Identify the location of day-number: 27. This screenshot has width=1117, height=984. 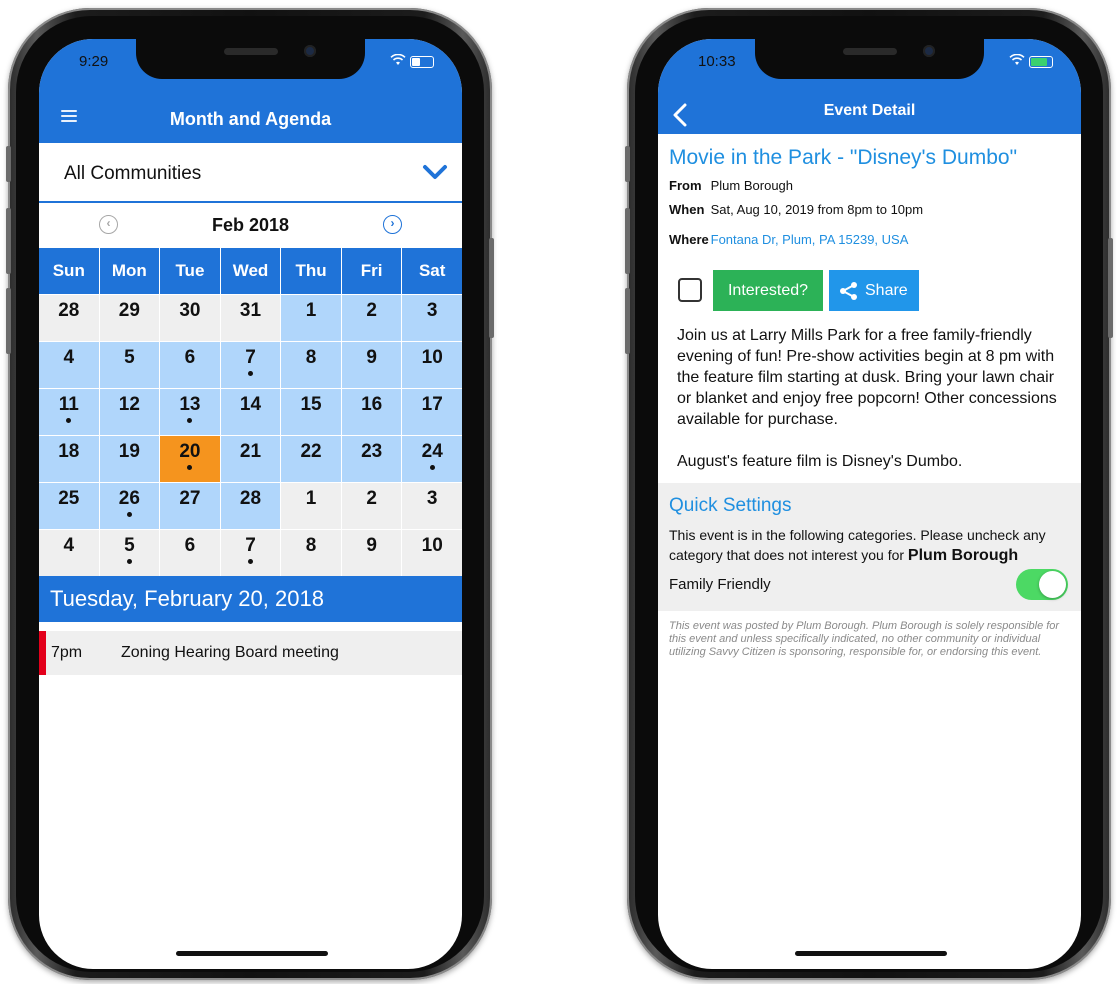
(190, 498).